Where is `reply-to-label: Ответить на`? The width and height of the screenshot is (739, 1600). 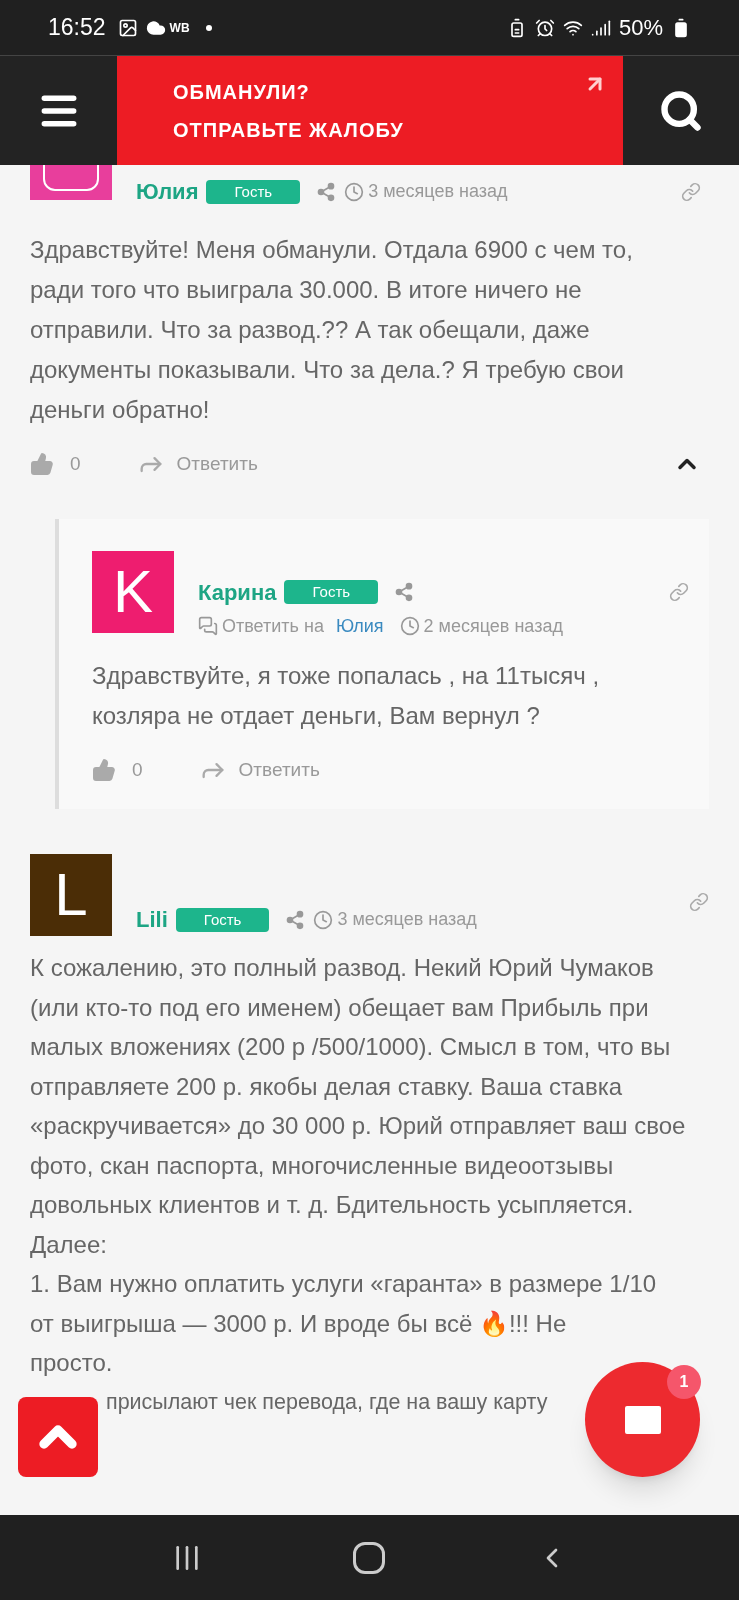
reply-to-label: Ответить на is located at coordinates (273, 626).